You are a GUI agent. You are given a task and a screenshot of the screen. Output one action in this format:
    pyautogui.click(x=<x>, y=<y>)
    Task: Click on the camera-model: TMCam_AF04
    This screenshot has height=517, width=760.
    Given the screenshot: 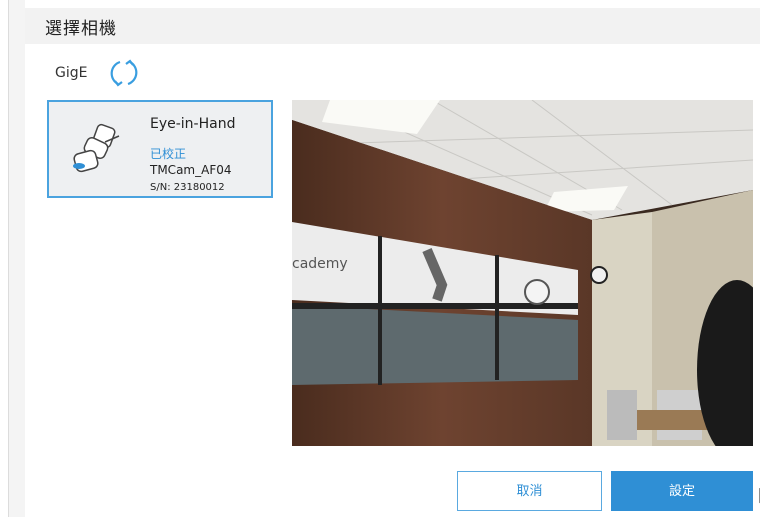 What is the action you would take?
    pyautogui.click(x=191, y=170)
    